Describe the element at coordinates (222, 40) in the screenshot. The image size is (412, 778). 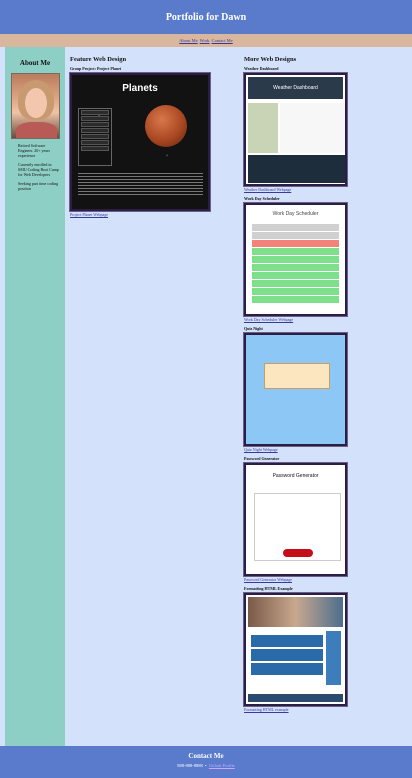
I see `nav-contact-link: Contact Me` at that location.